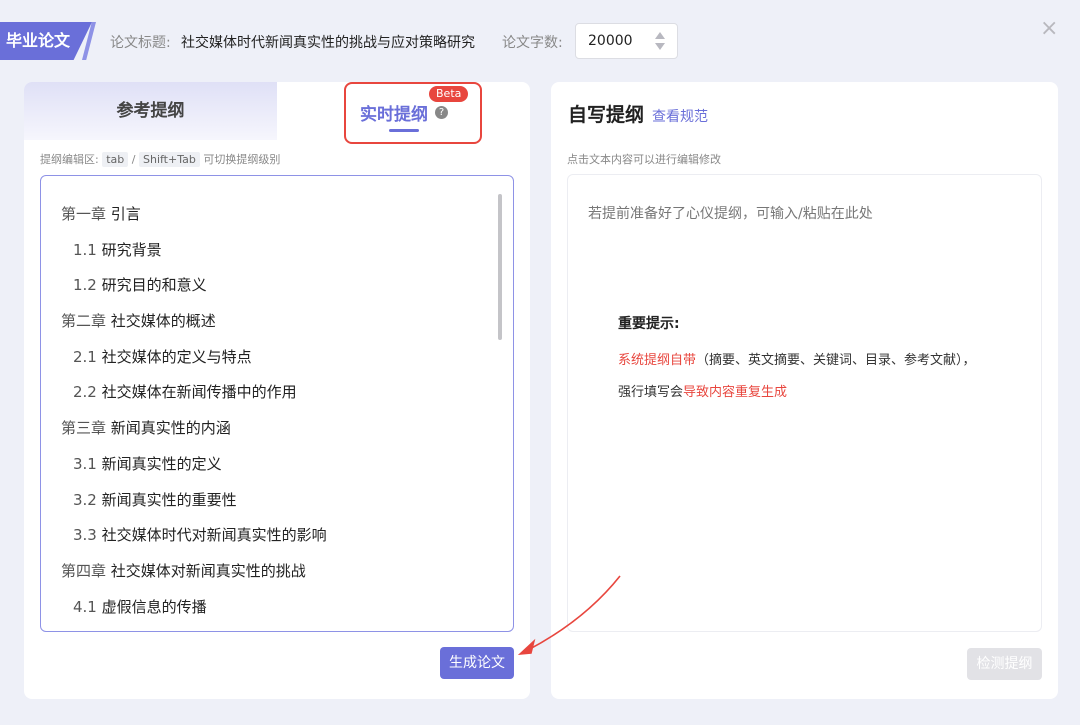 The height and width of the screenshot is (725, 1080). What do you see at coordinates (84, 428) in the screenshot?
I see `outline-number: 第三章` at bounding box center [84, 428].